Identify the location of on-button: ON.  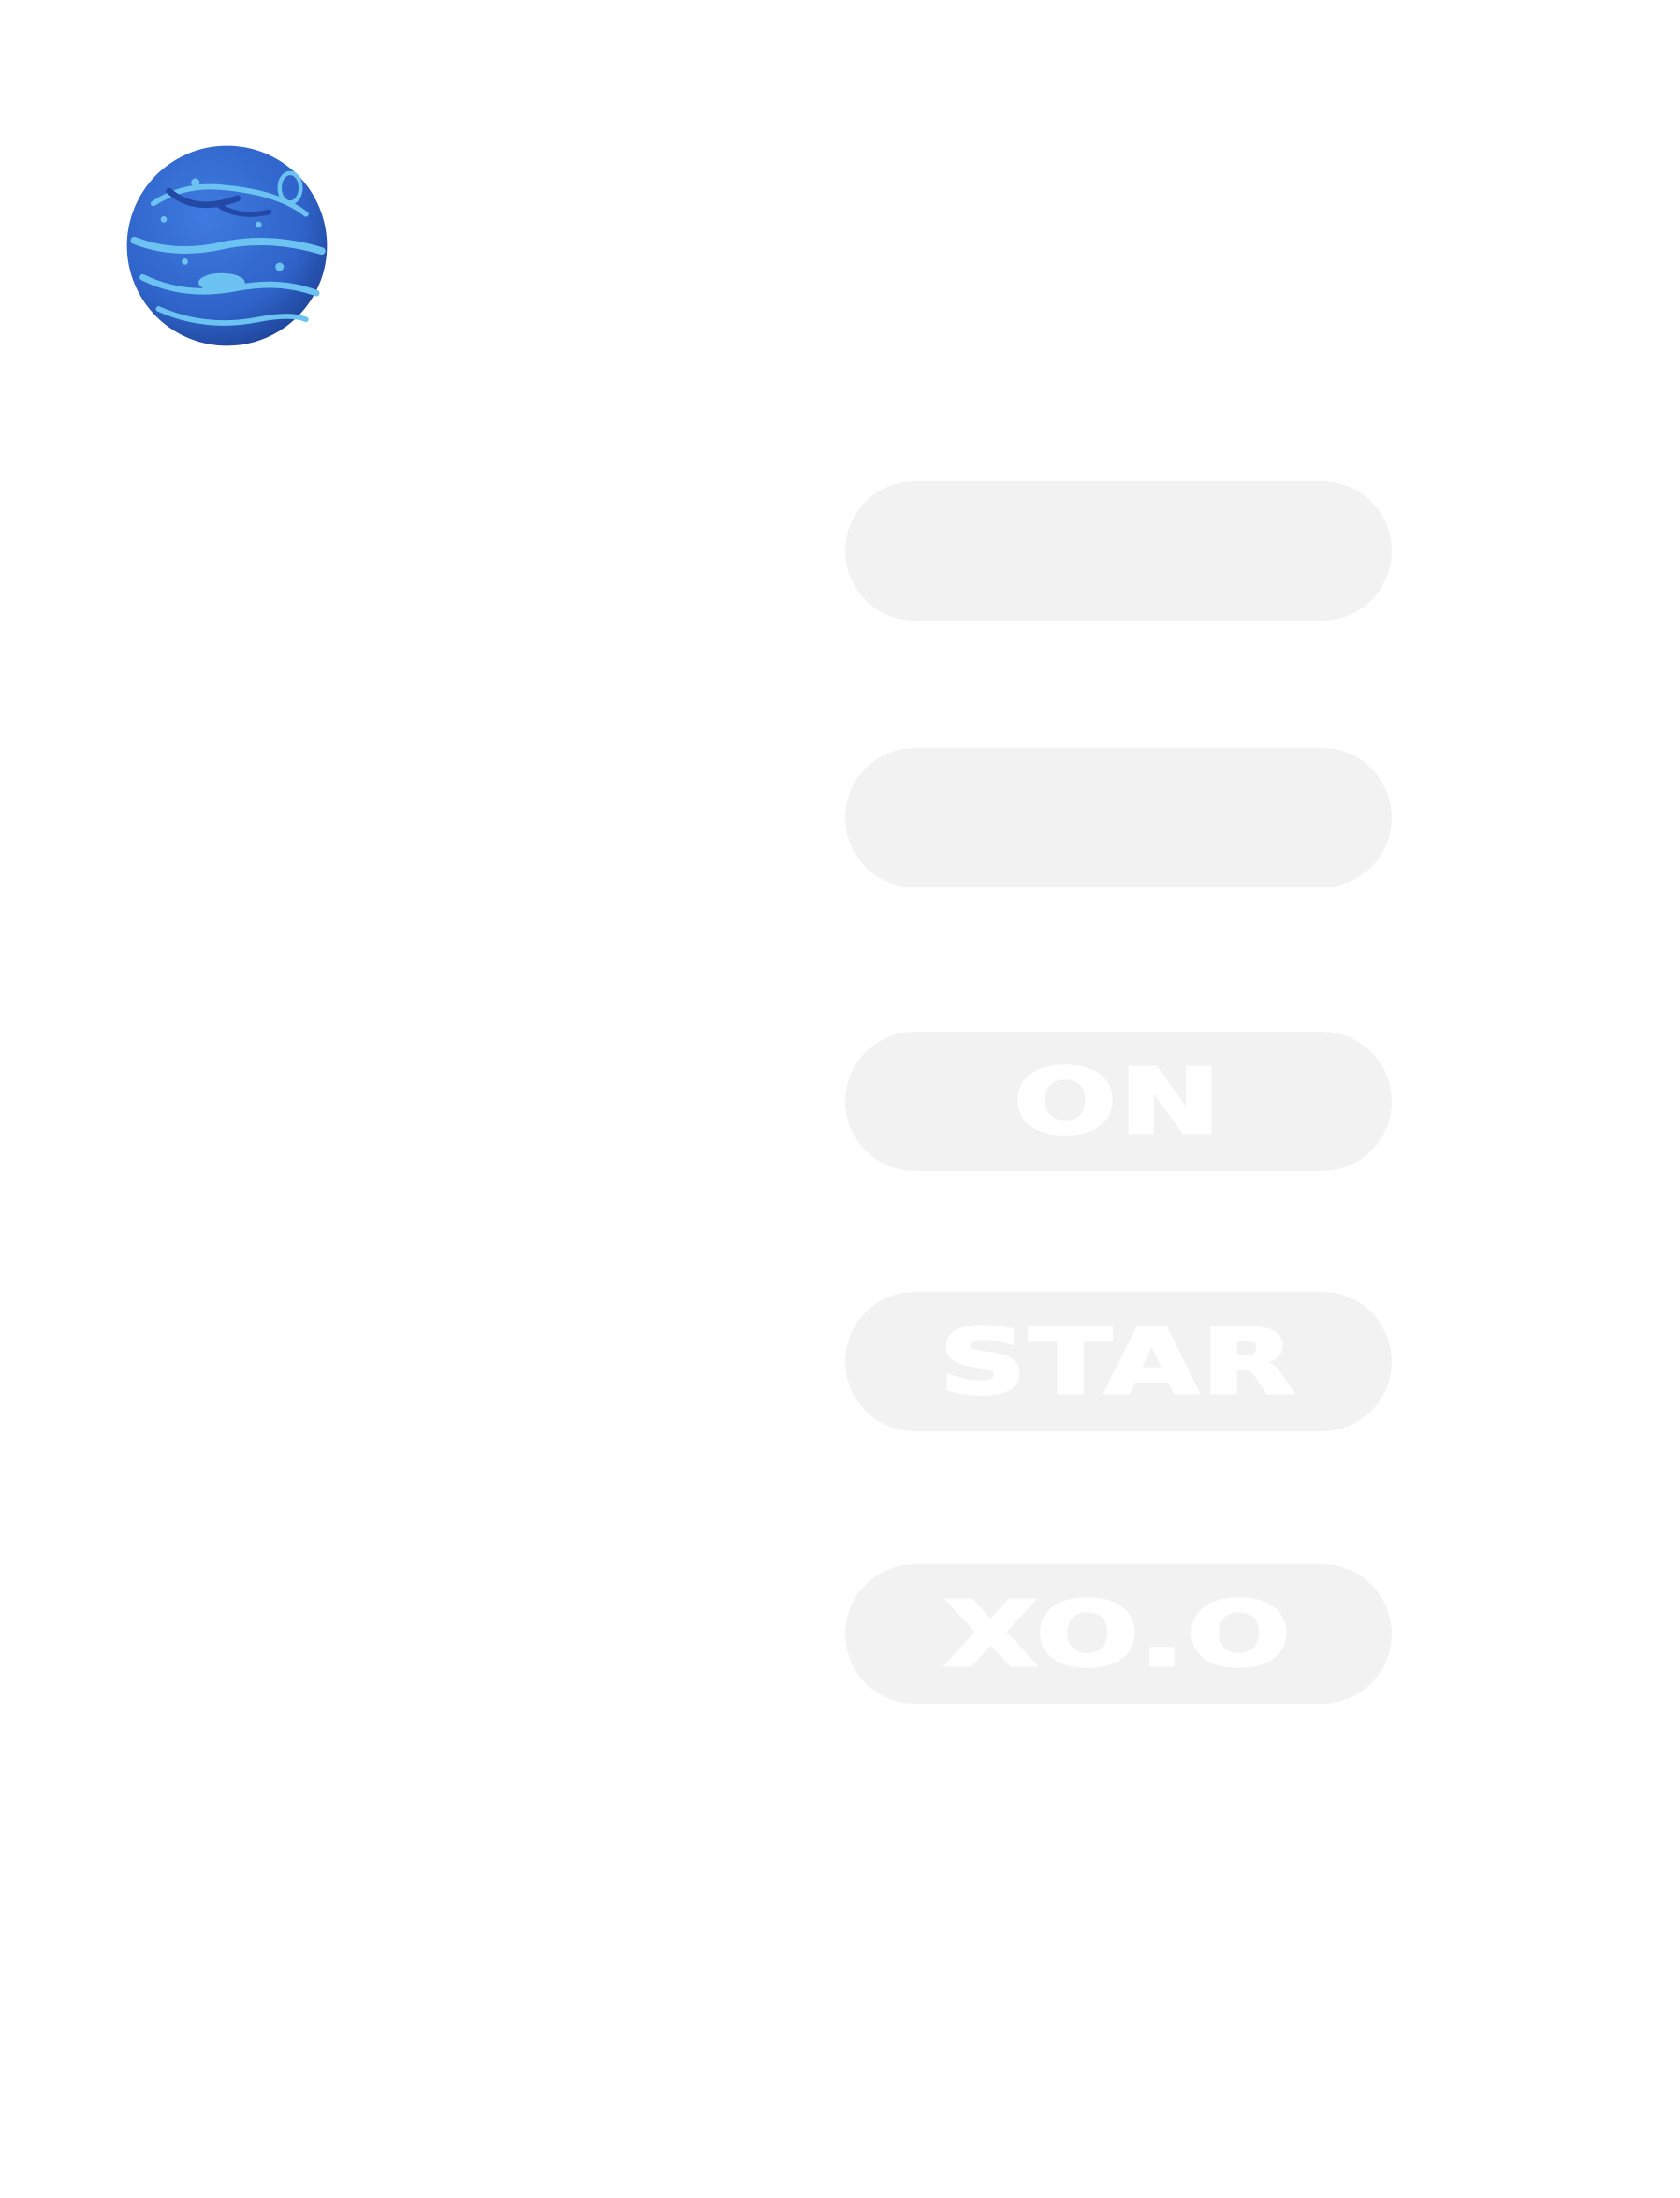
(1118, 1102).